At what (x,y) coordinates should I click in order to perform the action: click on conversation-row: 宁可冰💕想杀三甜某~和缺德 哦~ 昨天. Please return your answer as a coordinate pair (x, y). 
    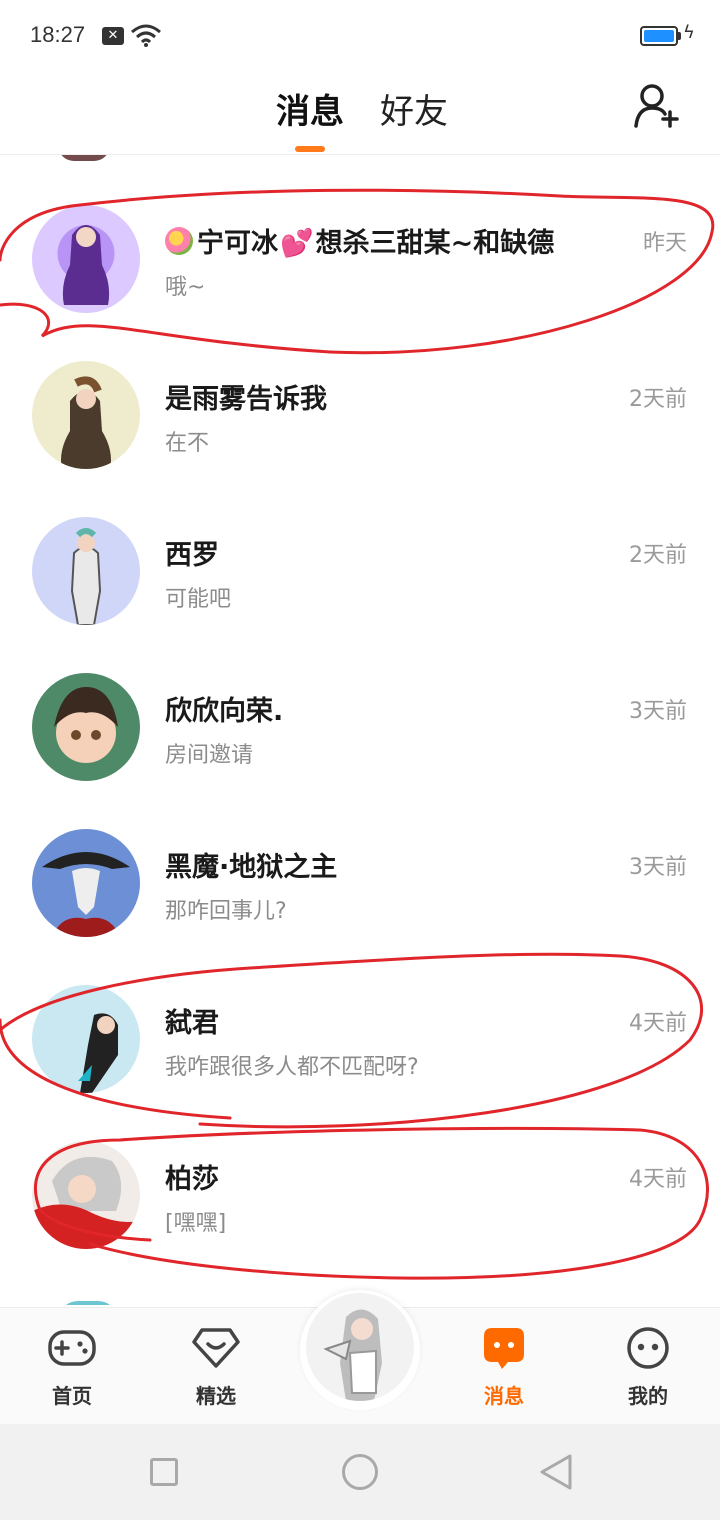
    Looking at the image, I should click on (360, 259).